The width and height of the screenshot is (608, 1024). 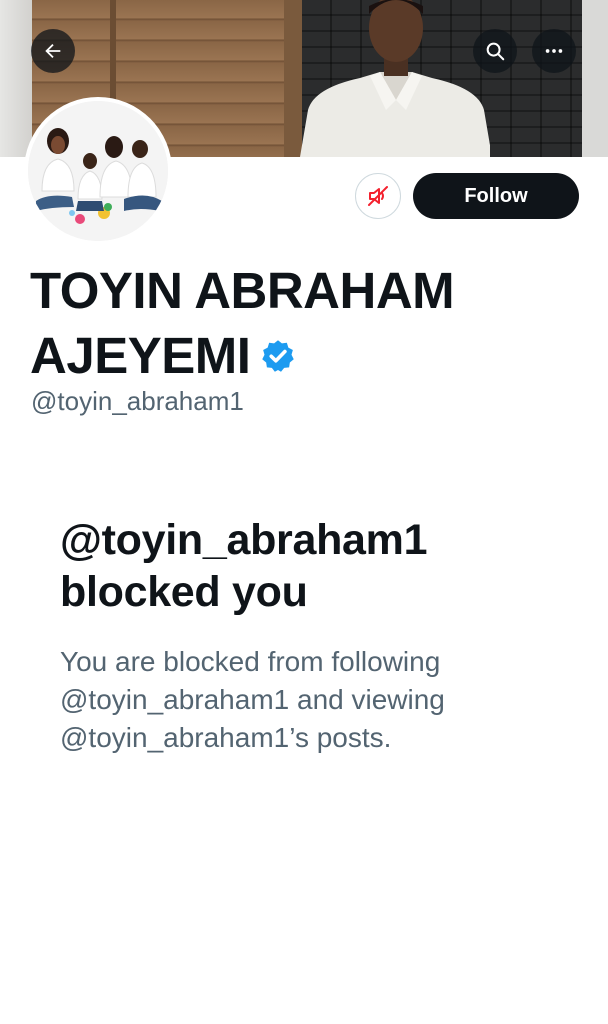 I want to click on more-horizontal-icon, so click(x=554, y=51).